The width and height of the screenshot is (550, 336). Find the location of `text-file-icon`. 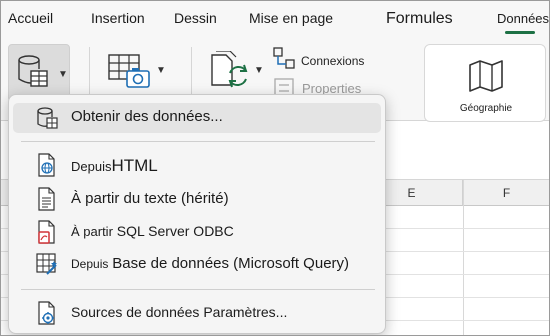

text-file-icon is located at coordinates (46, 199).